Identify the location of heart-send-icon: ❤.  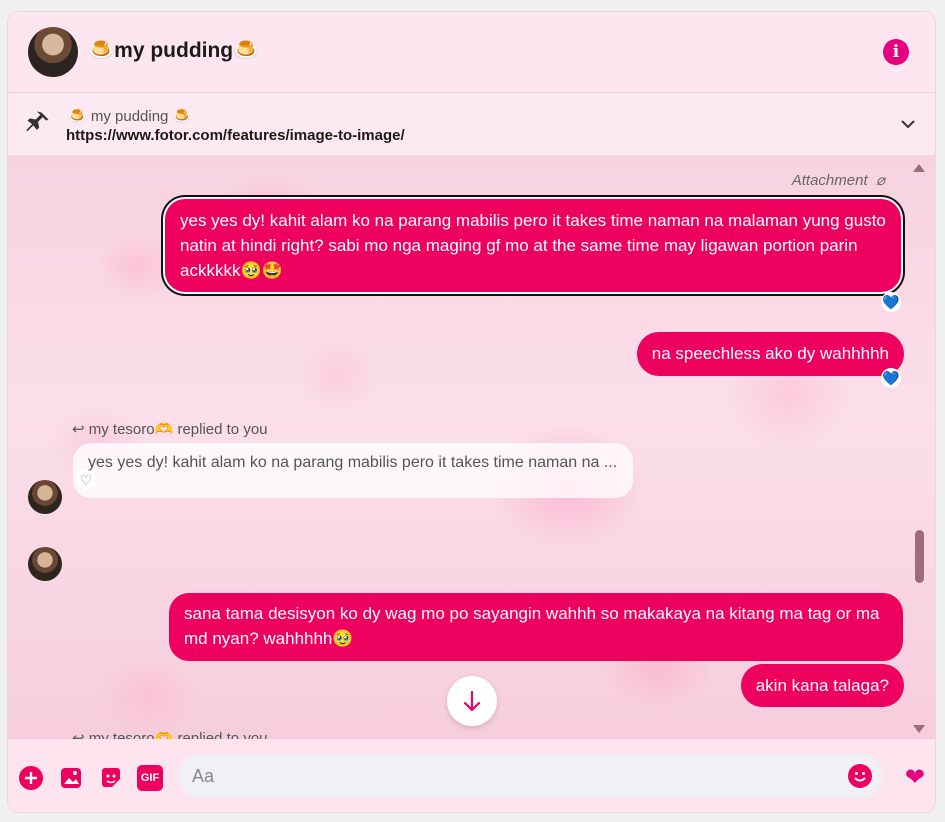
(915, 777).